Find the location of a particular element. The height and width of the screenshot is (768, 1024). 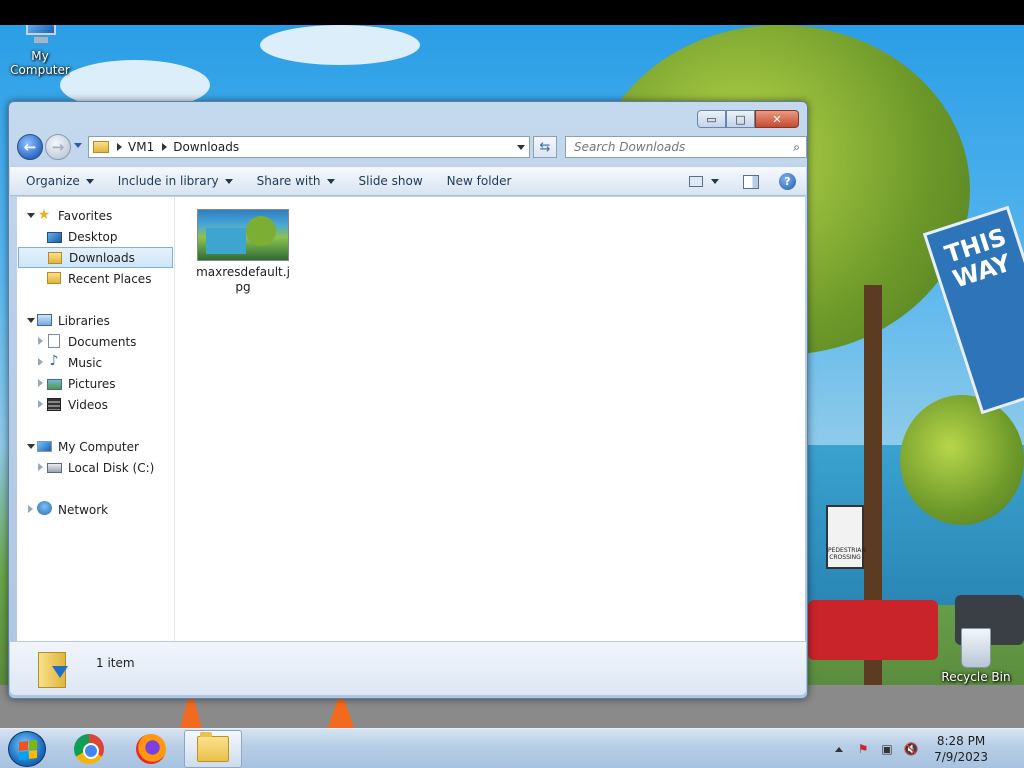

recent-pages-dropdown is located at coordinates (78, 145).